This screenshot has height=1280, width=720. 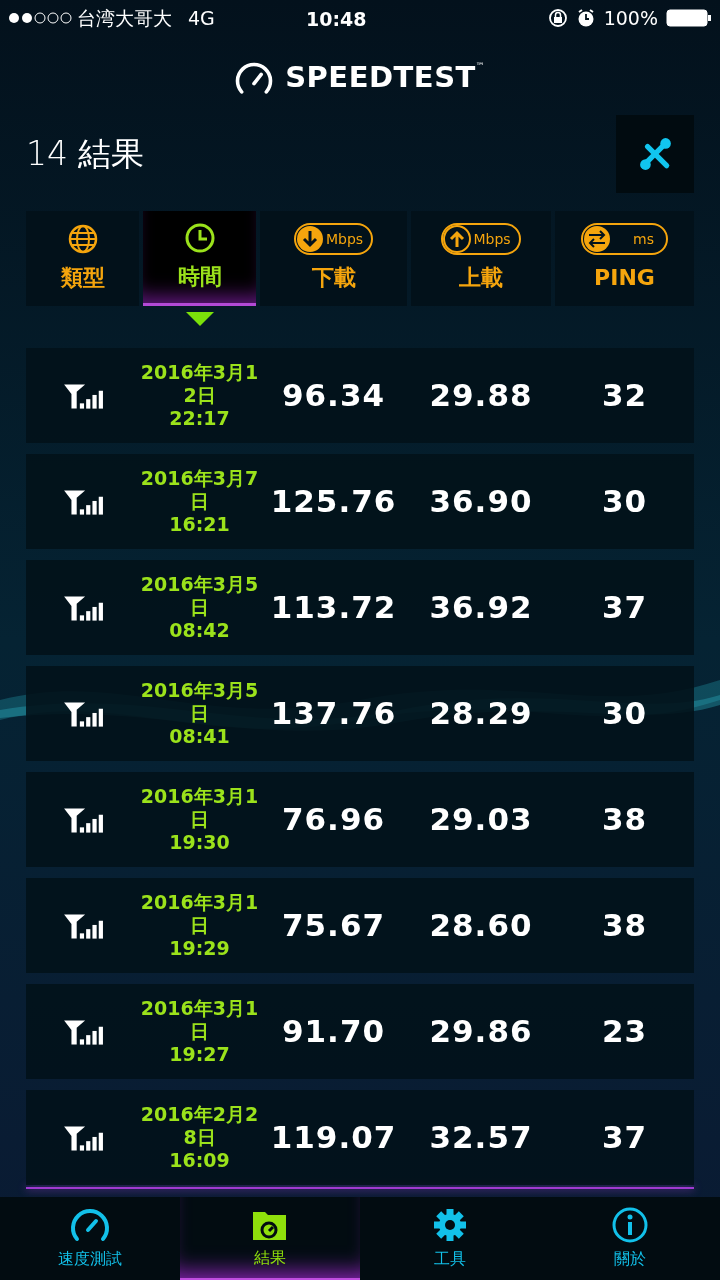 I want to click on column-header: Mbps 上載, so click(x=481, y=258).